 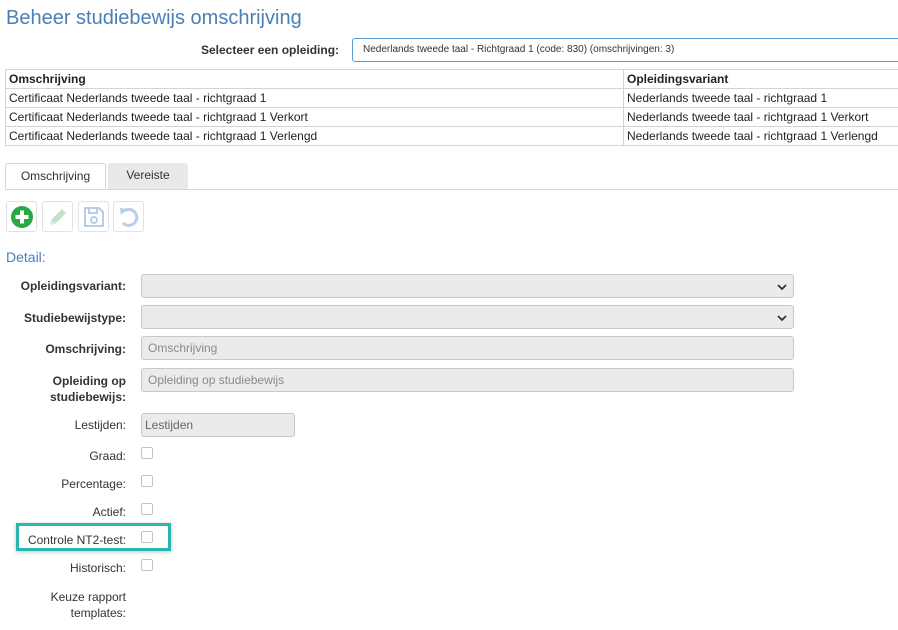 What do you see at coordinates (93, 484) in the screenshot?
I see `percentage-label: Percentage:` at bounding box center [93, 484].